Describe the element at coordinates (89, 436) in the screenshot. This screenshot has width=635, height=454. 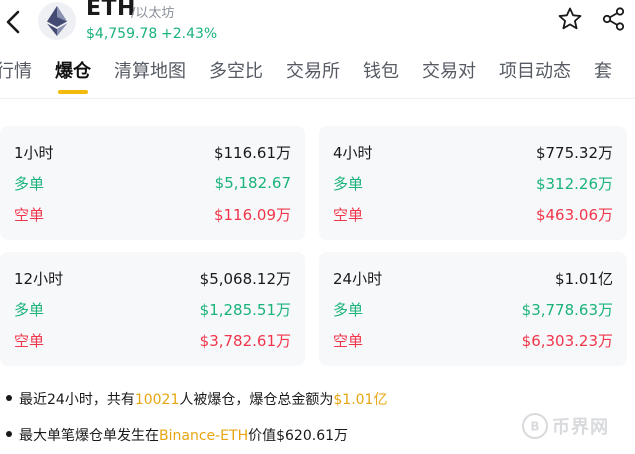
I see `note-text: 最大单笔爆仓单发生在` at that location.